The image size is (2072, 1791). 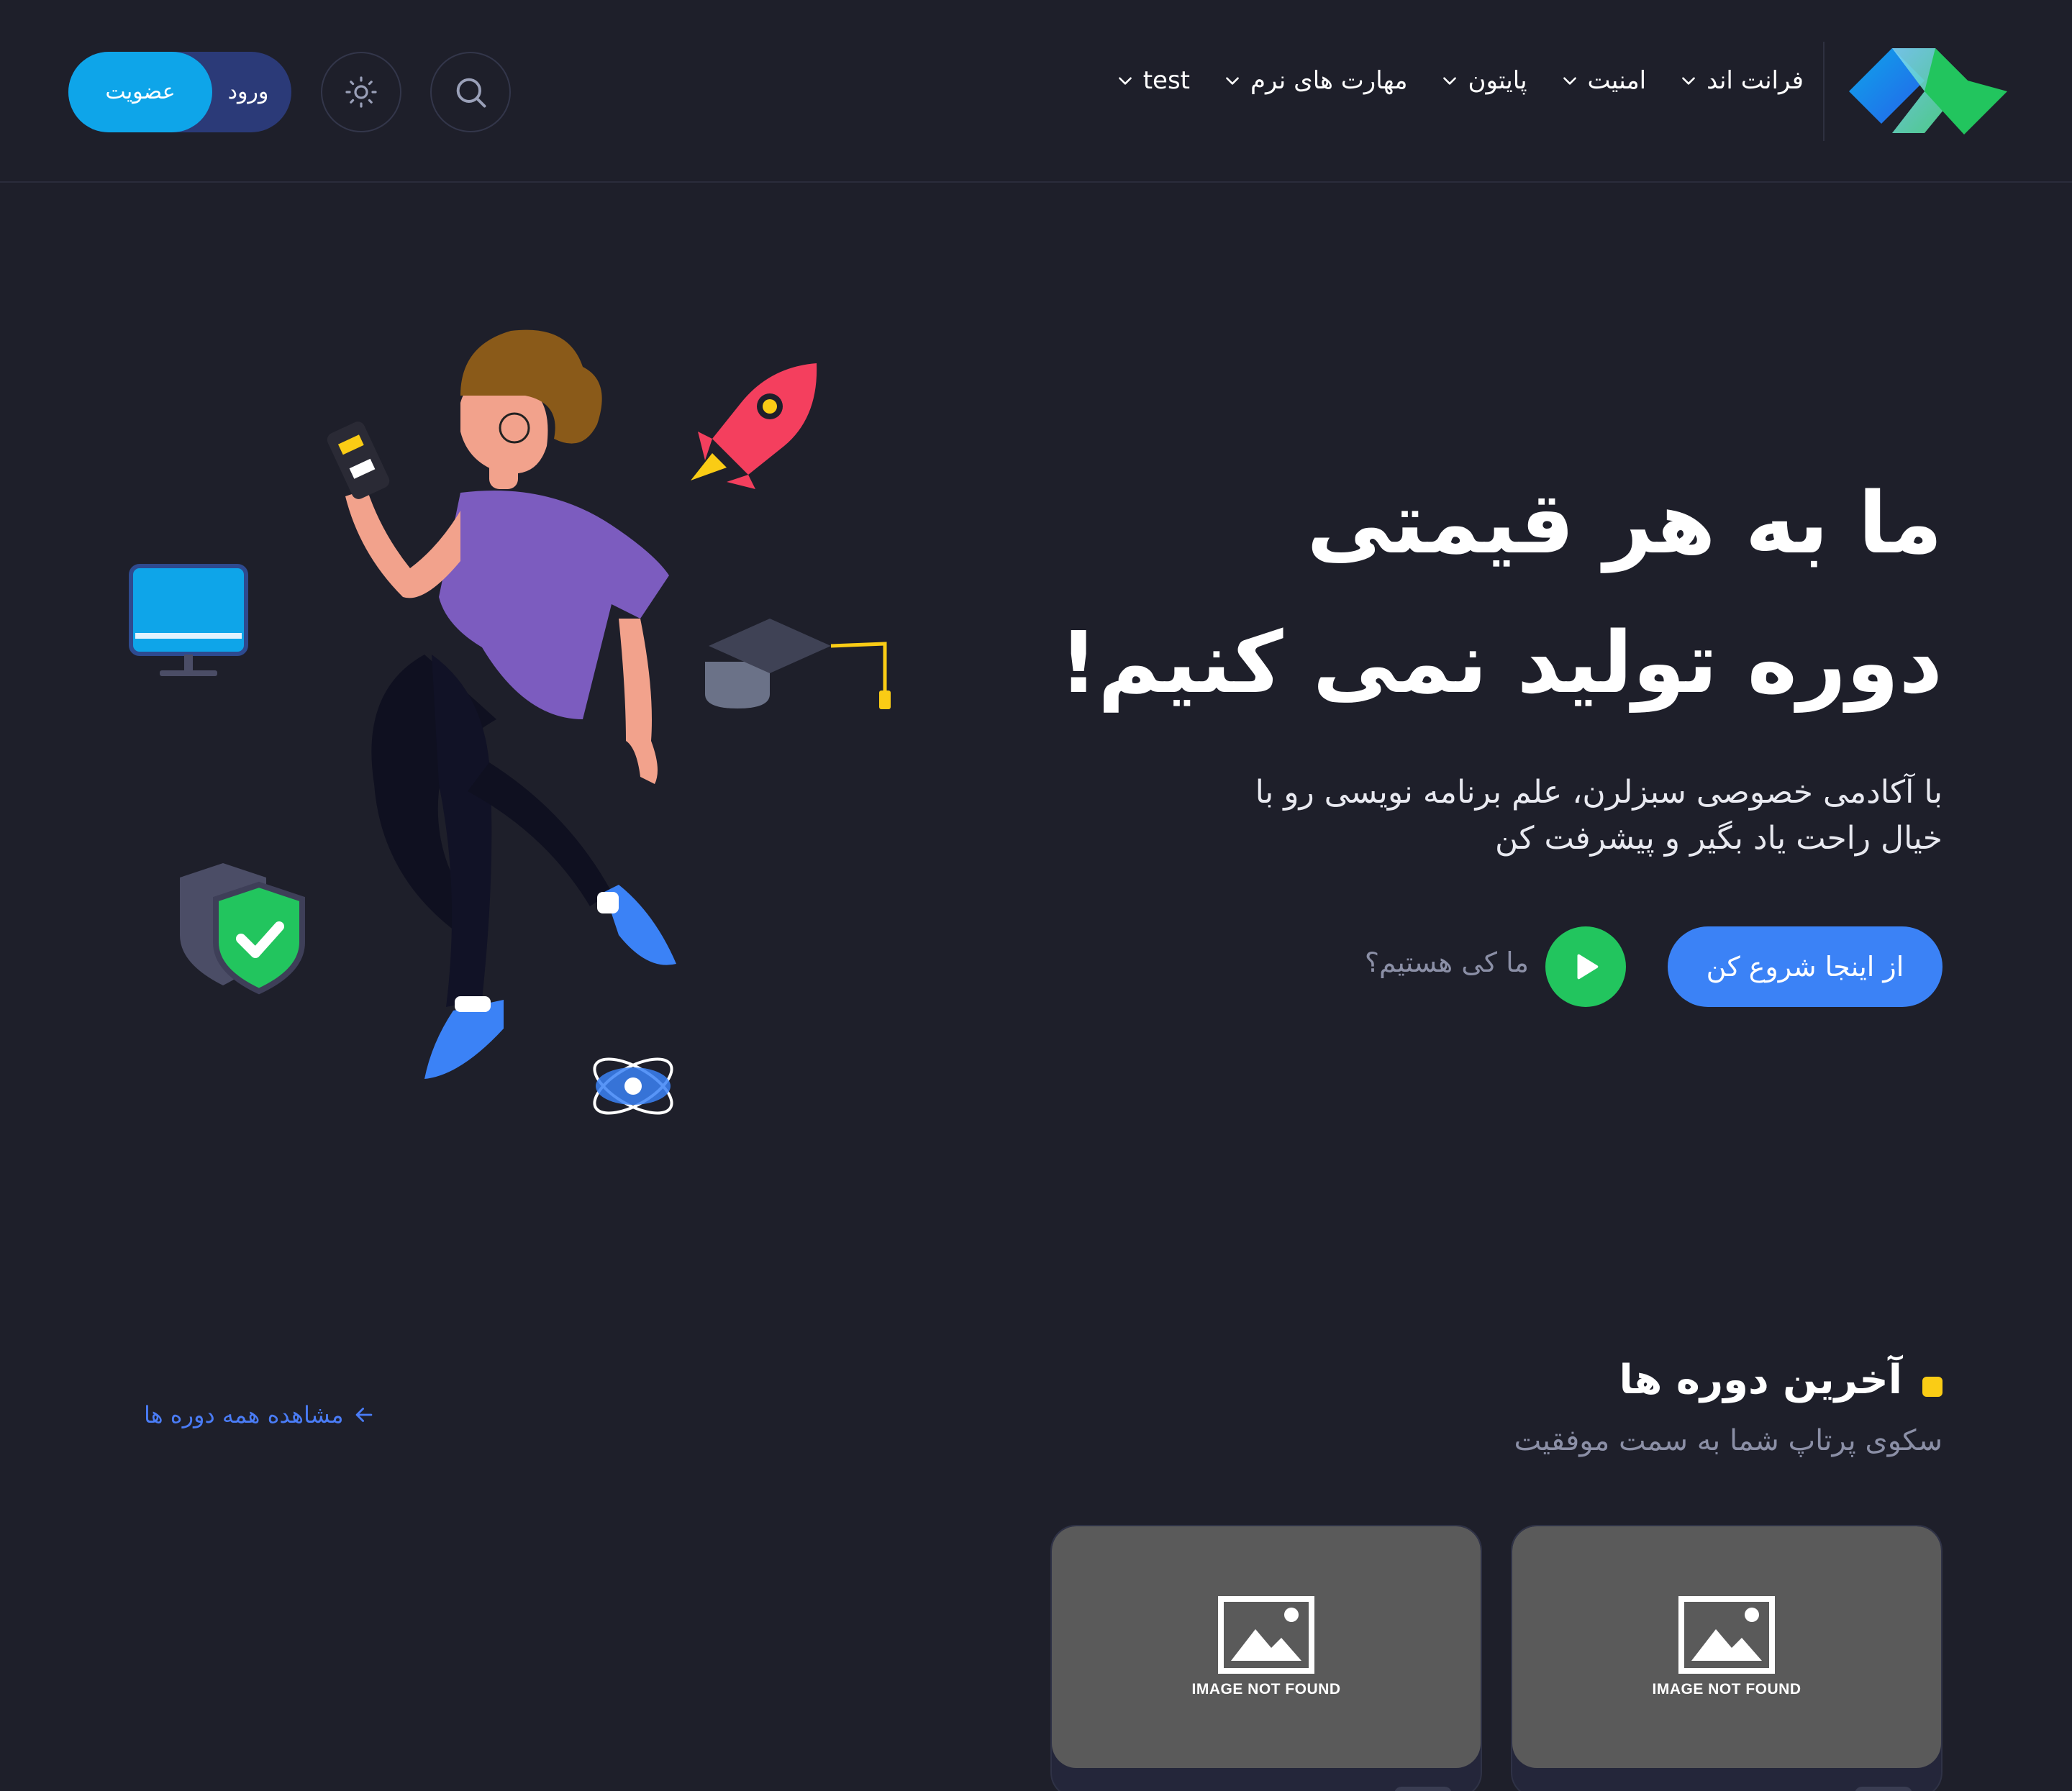 I want to click on nav-item-frontend: فرانت اند, so click(x=1741, y=80).